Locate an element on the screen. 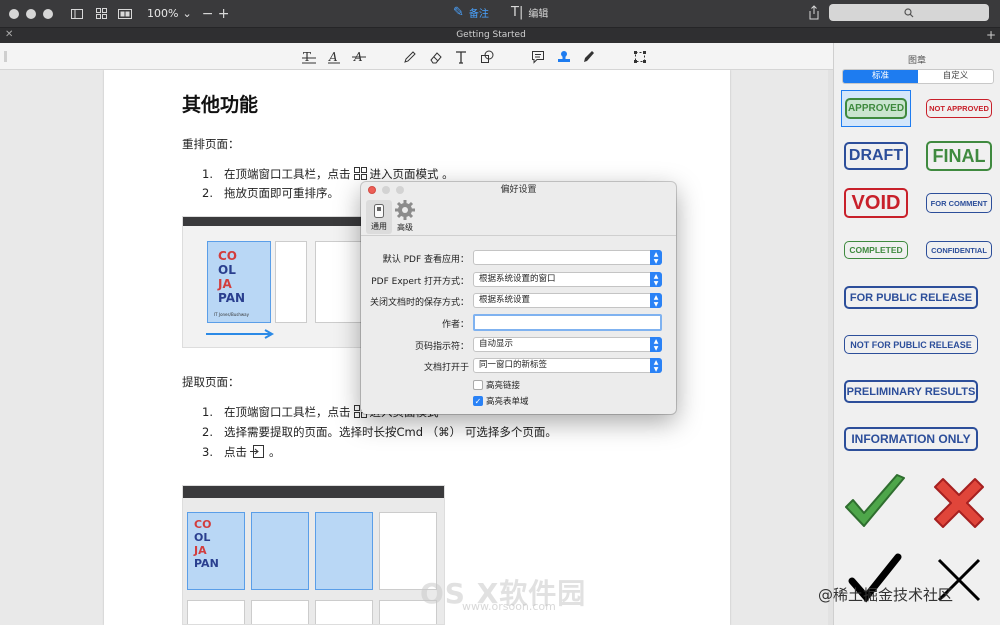 The image size is (1000, 625). field-open-in: 文档打开于 同一窗口的新标签 ▲ ▼ is located at coordinates (518, 366).